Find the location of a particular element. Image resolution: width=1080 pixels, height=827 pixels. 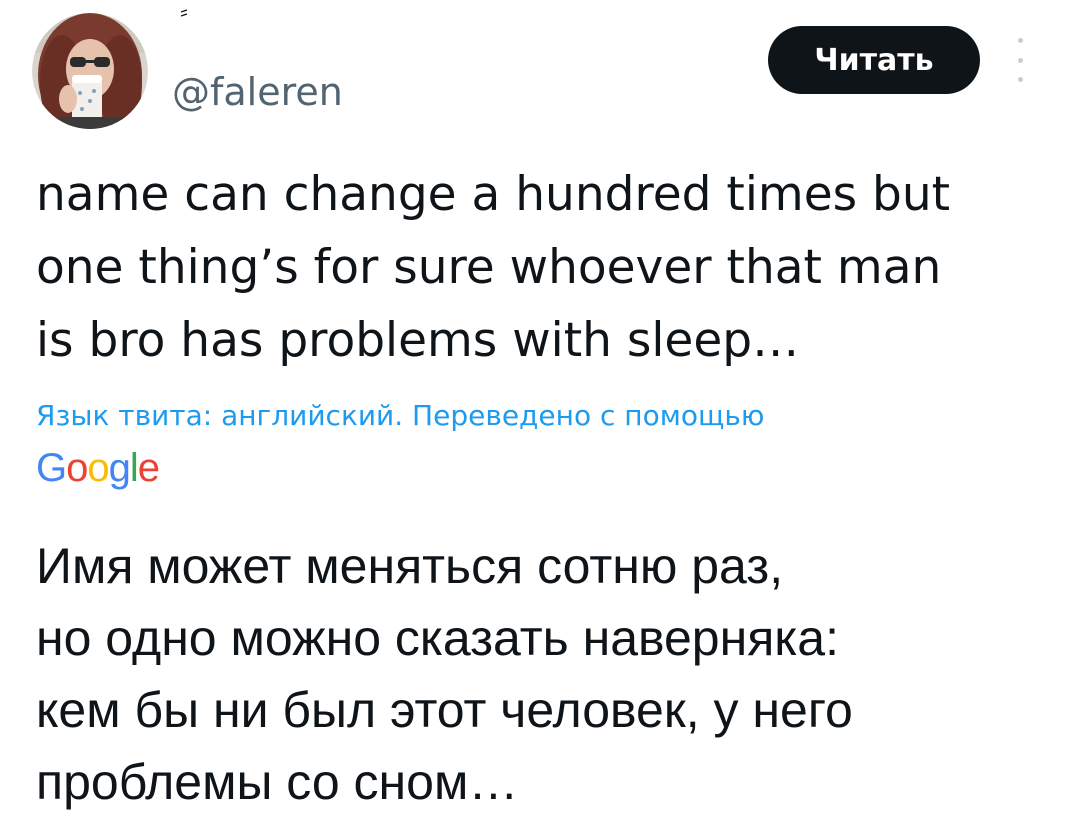

decorative-mark-icon is located at coordinates (184, 13).